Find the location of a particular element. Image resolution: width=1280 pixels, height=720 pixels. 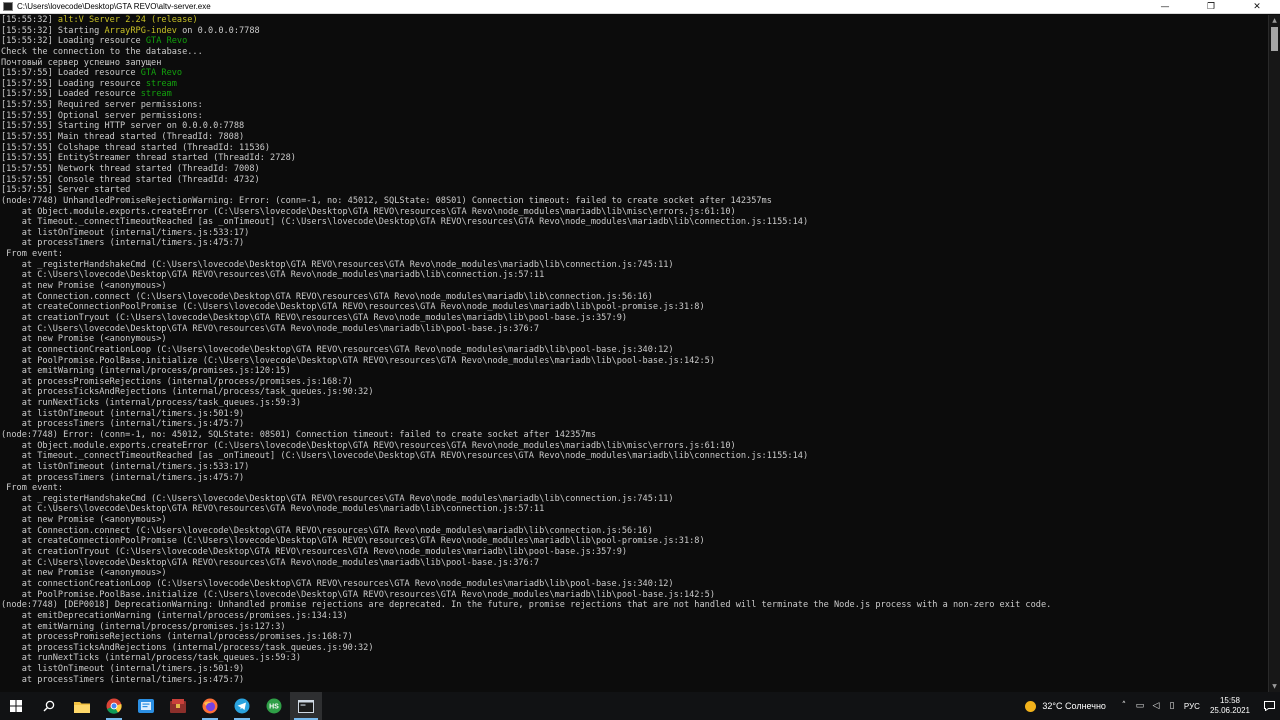

search-icon is located at coordinates (49, 706).